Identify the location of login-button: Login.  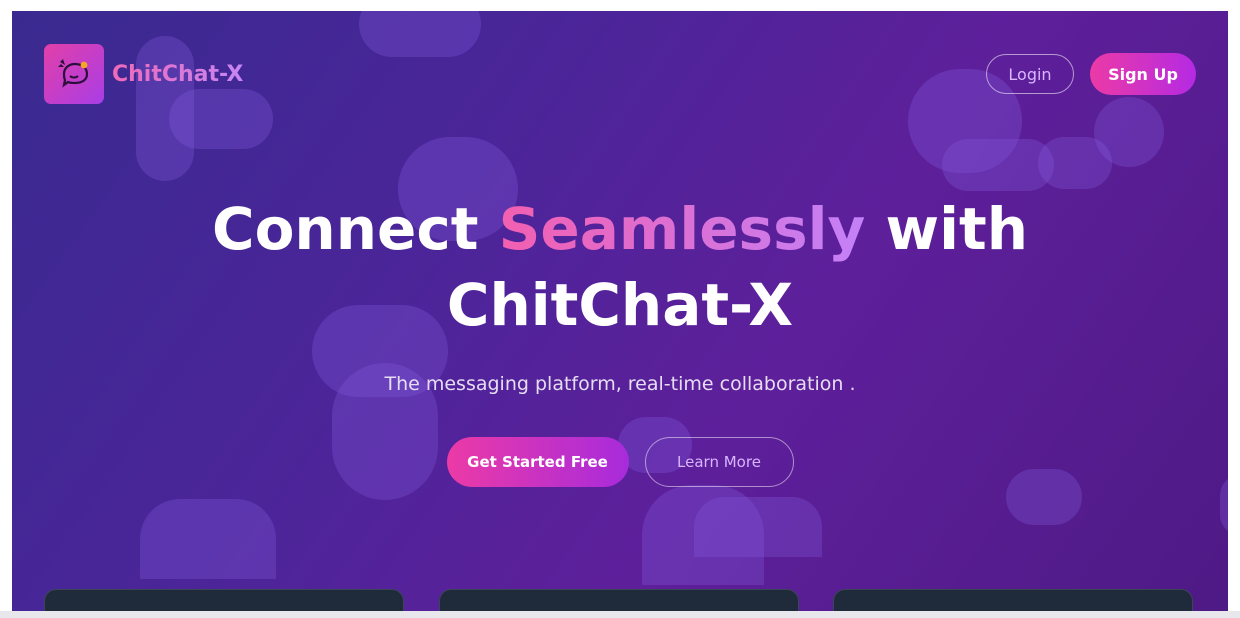
(1030, 74).